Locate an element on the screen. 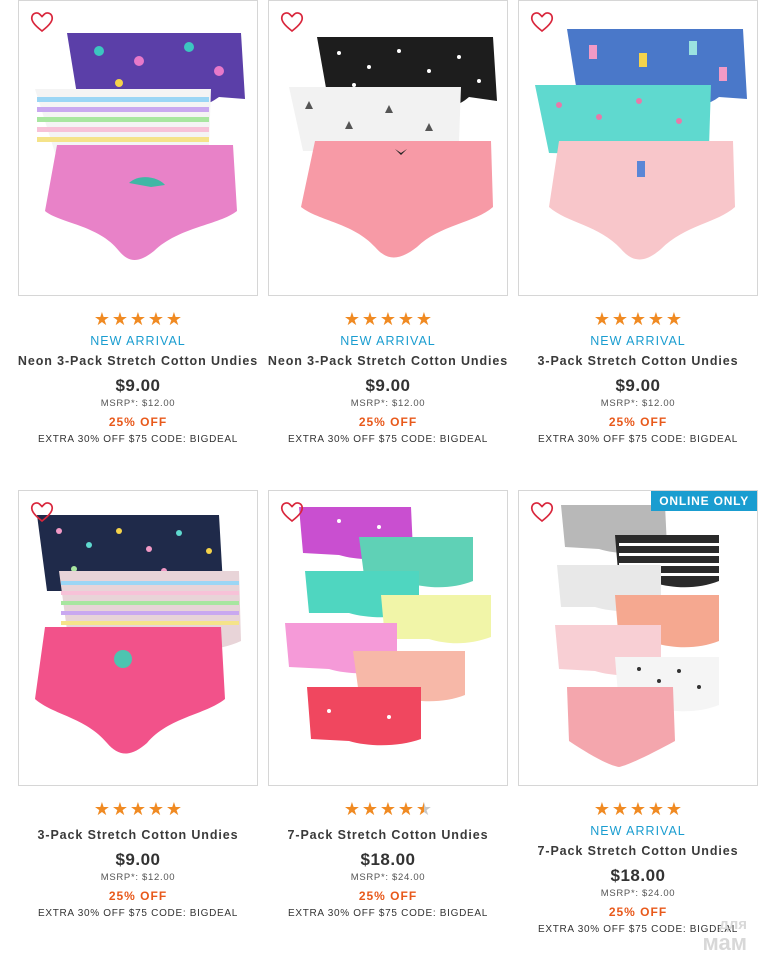  watermark-logo: для мам is located at coordinates (725, 935).